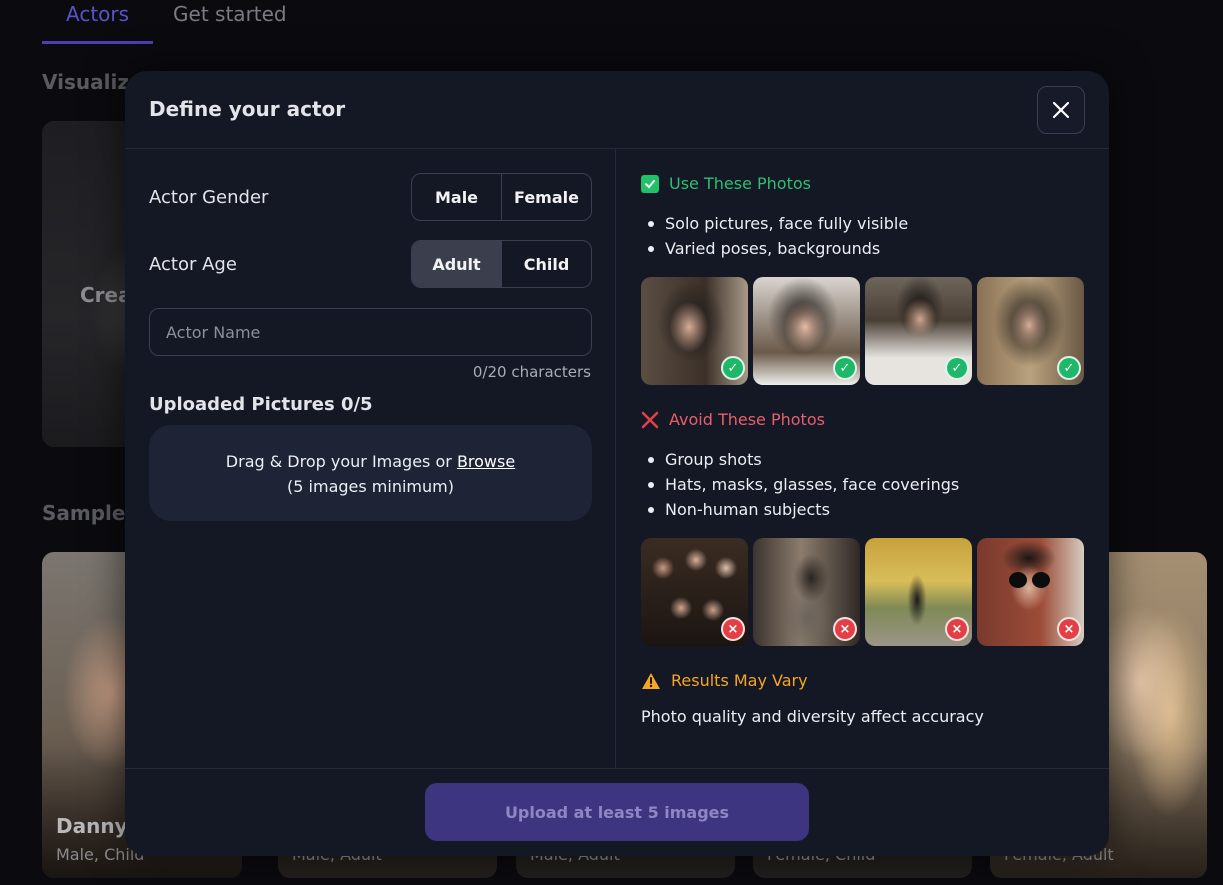 The width and height of the screenshot is (1223, 885). I want to click on dropzone-minimum: (5 images minimum), so click(370, 486).